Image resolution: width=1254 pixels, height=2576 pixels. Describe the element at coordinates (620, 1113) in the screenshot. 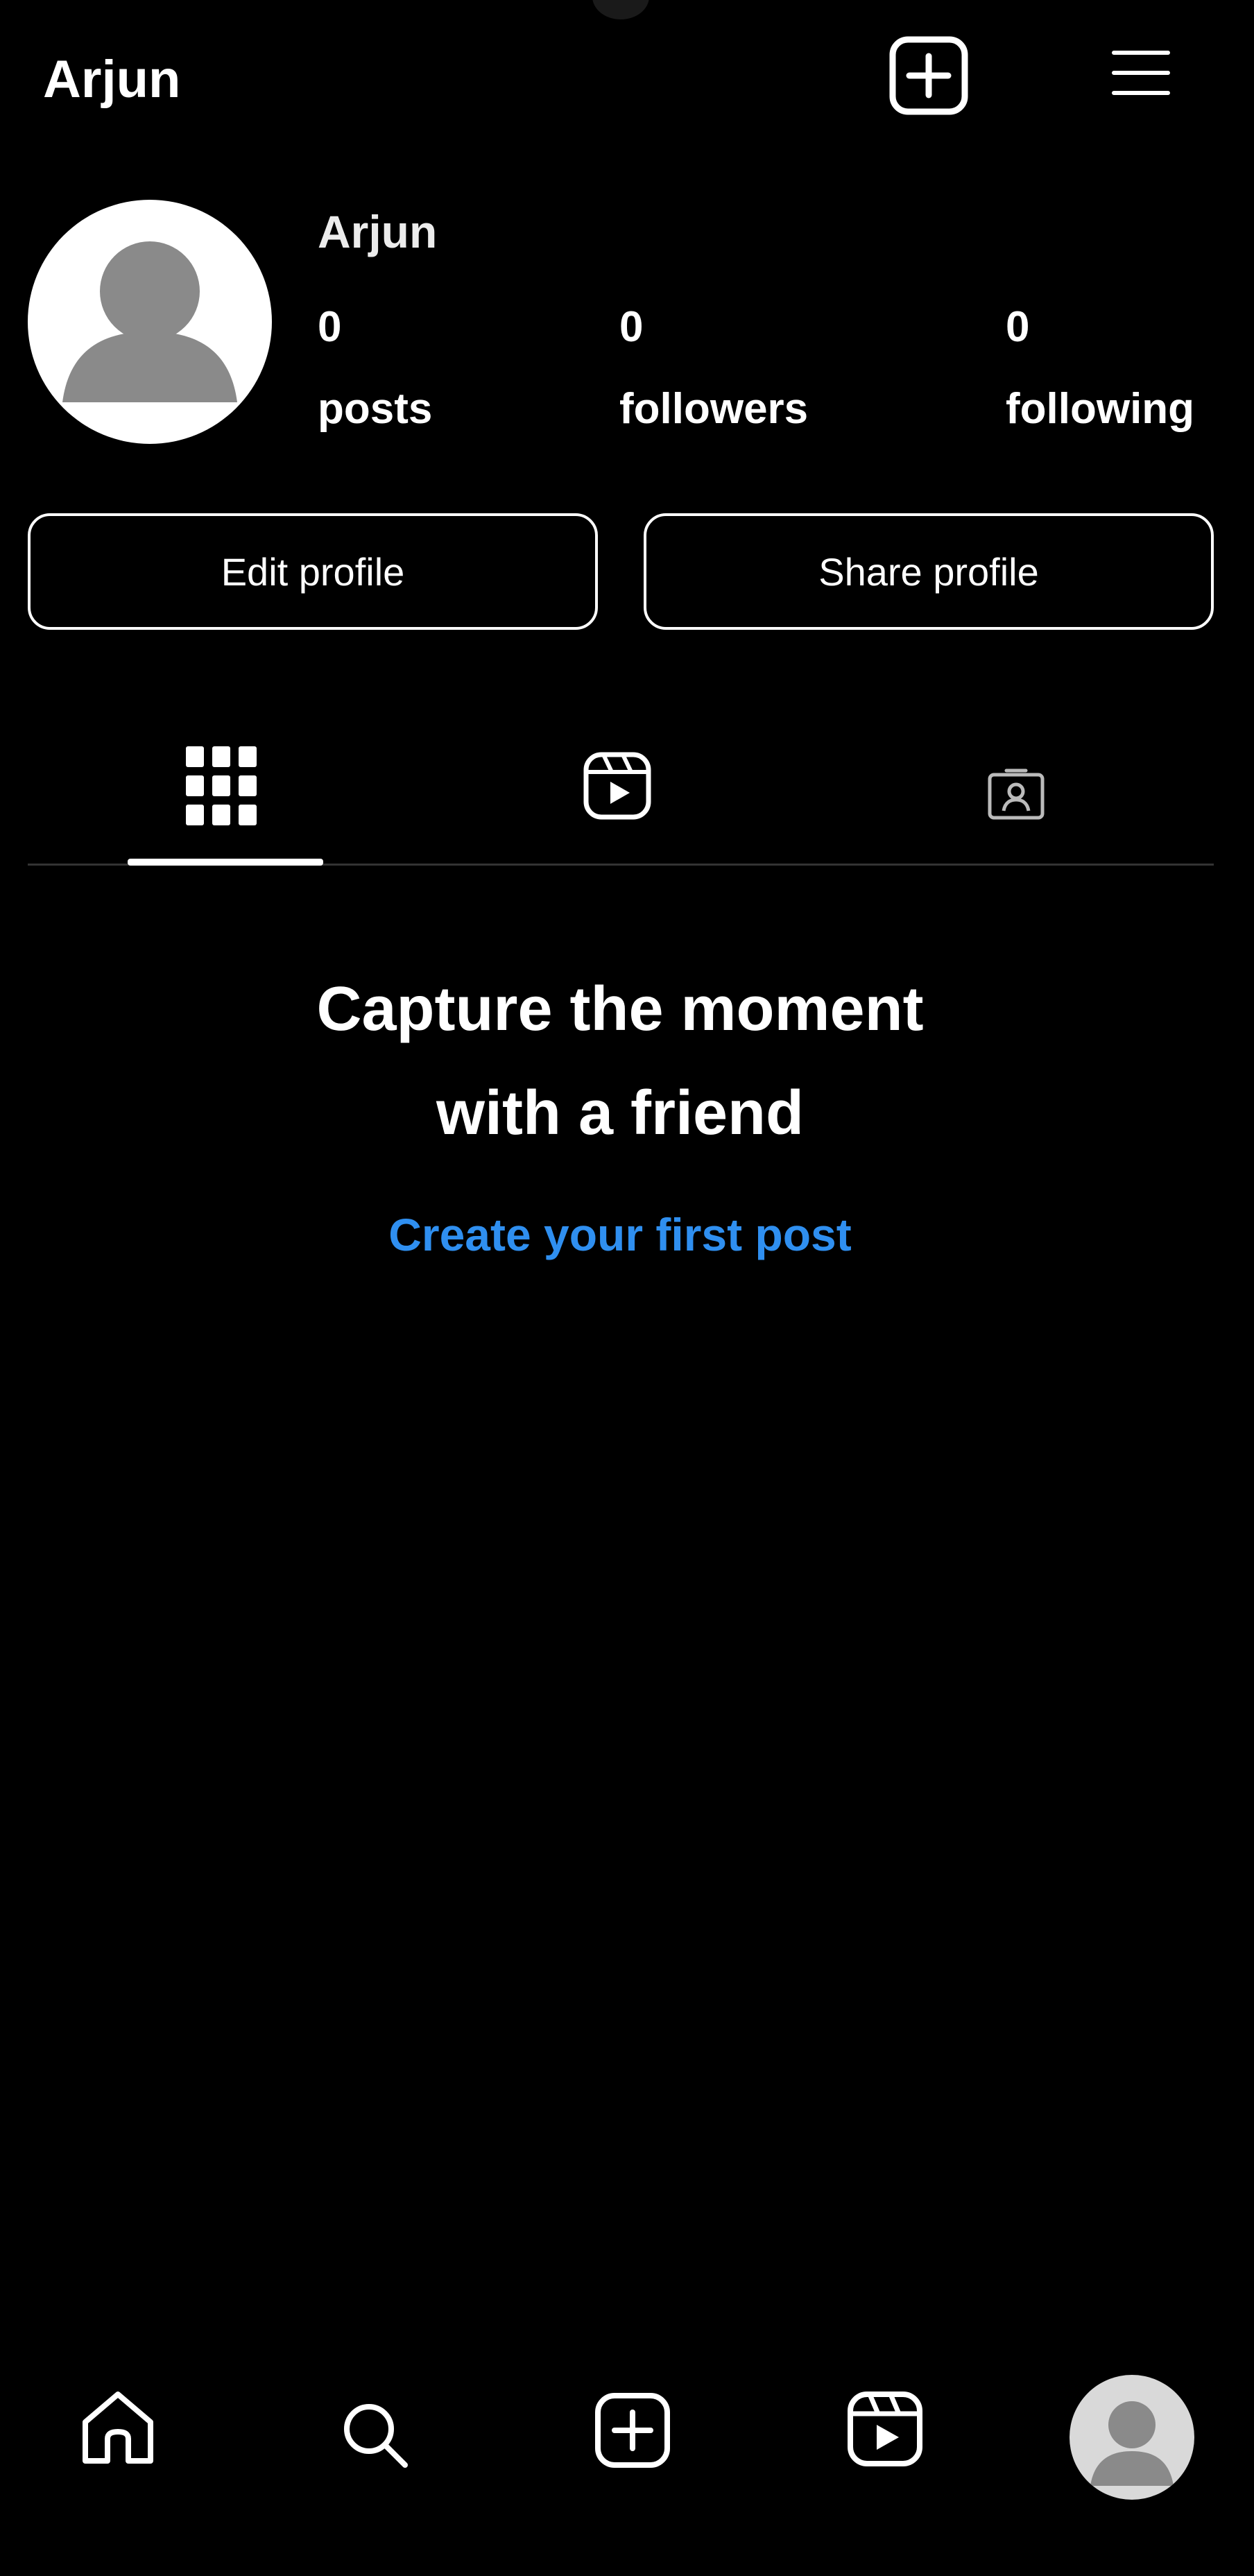

I see `empty-state-title-line2: with a friend` at that location.